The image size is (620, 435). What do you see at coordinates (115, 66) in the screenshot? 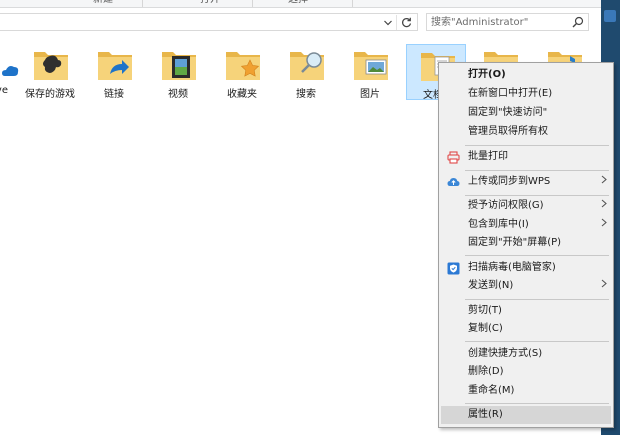
I see `folder-links-icon` at bounding box center [115, 66].